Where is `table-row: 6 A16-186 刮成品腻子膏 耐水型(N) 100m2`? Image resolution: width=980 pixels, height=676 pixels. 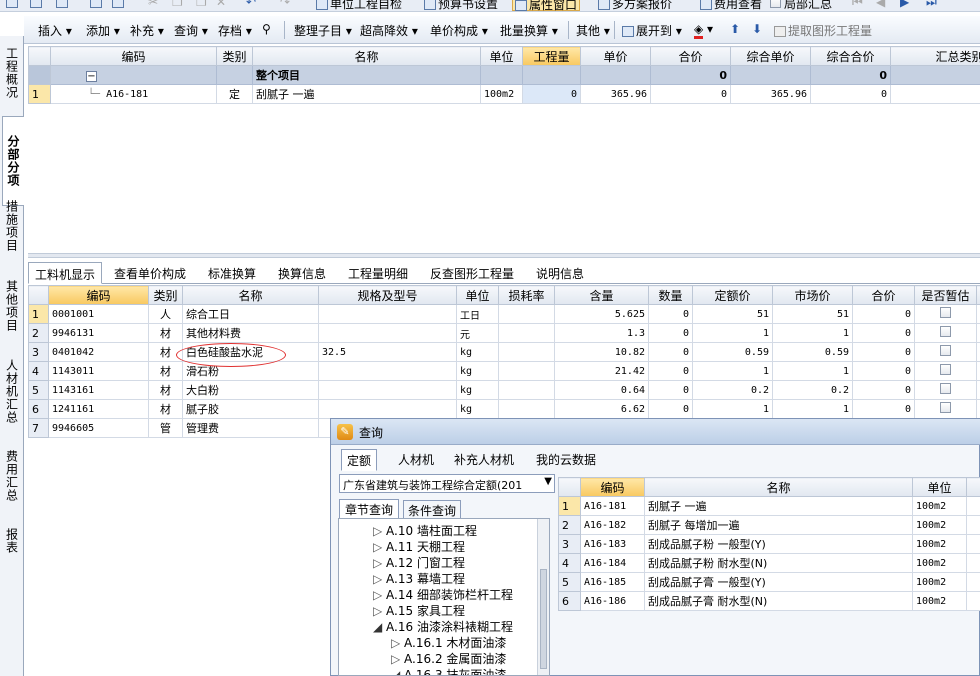
table-row: 6 A16-186 刮成品腻子膏 耐水型(N) 100m2 is located at coordinates (769, 601).